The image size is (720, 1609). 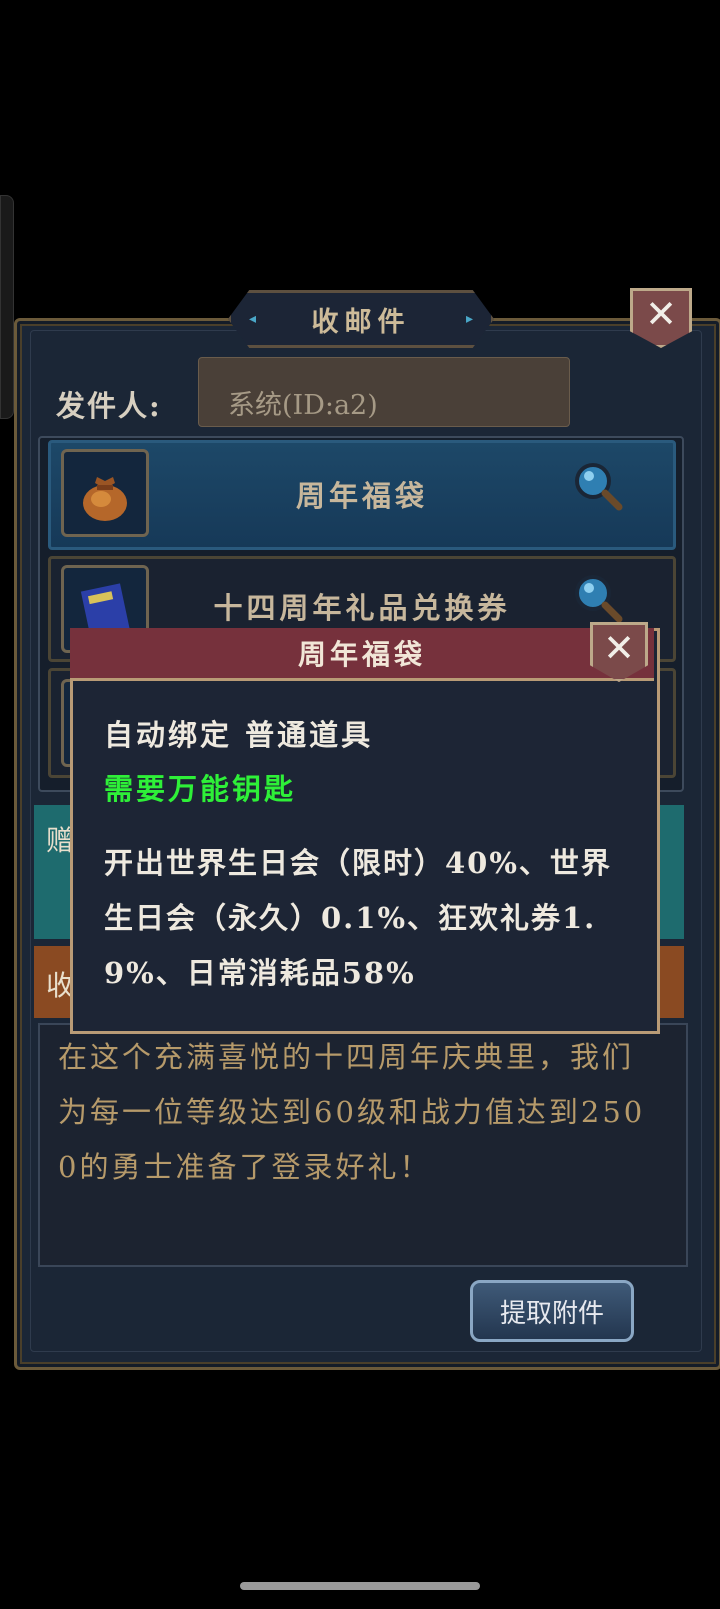 I want to click on window-title: 收邮件, so click(x=361, y=322).